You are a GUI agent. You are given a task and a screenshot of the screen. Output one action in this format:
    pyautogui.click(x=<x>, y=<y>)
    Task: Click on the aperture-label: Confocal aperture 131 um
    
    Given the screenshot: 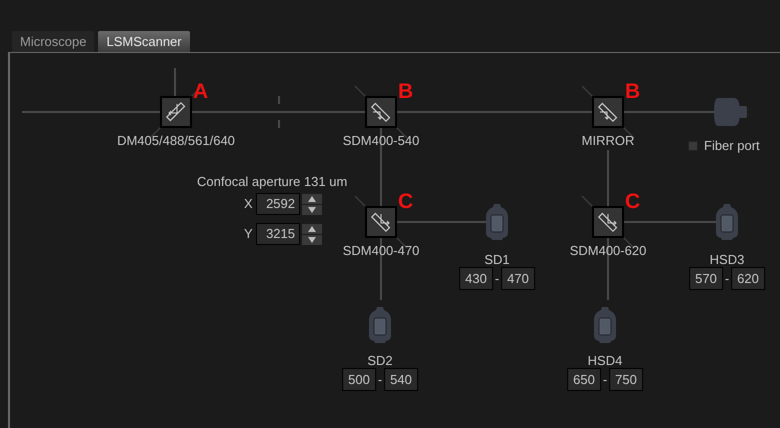 What is the action you would take?
    pyautogui.click(x=272, y=182)
    